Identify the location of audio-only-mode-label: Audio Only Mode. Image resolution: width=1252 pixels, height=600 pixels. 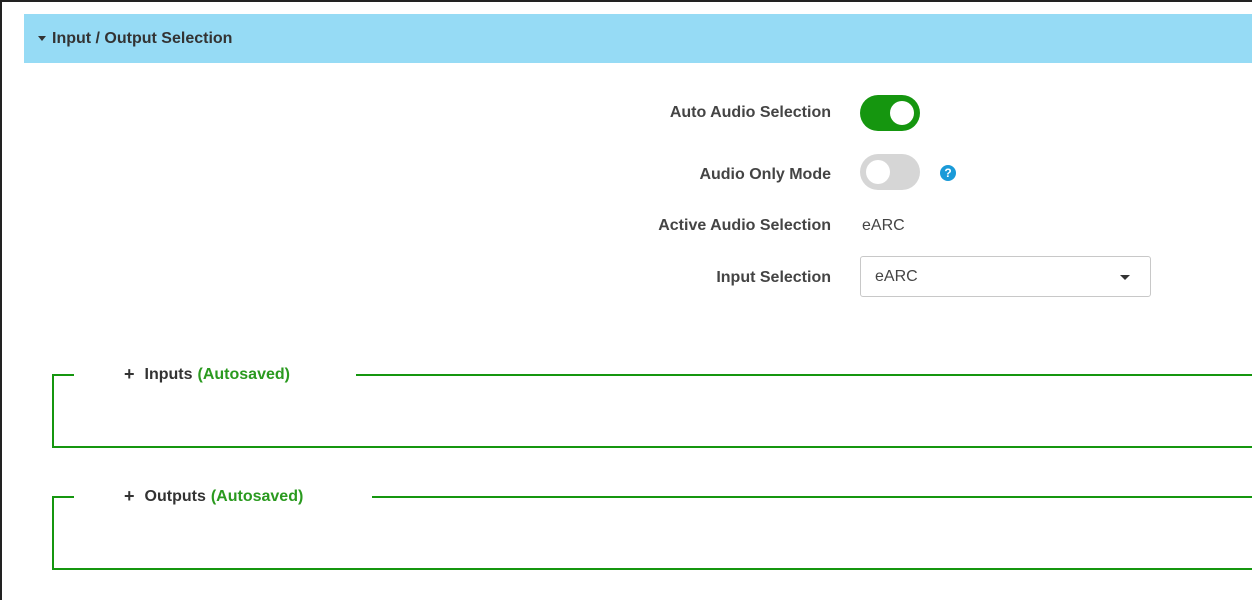
(765, 174).